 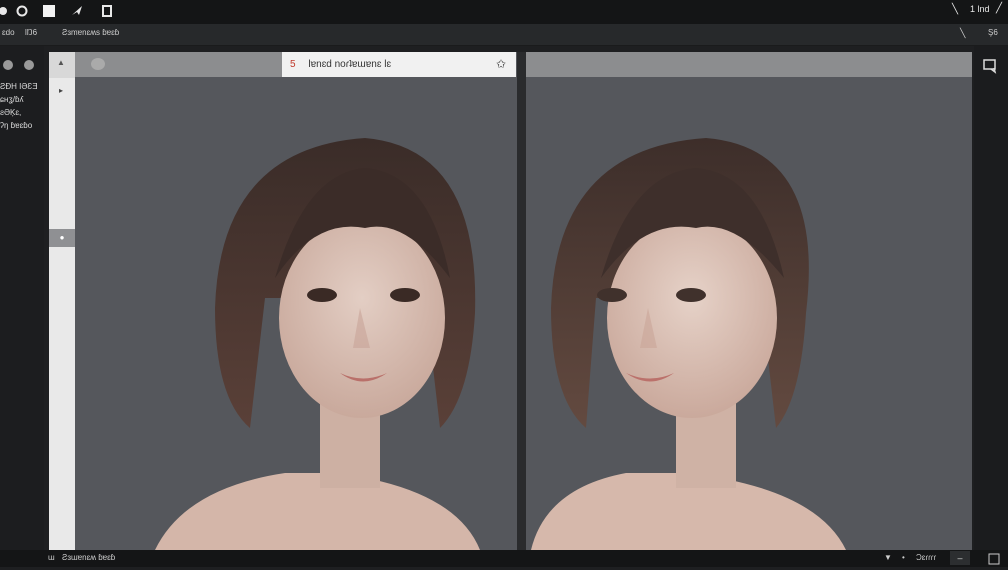 I want to click on menu-item-document: Ƨɜmɐnɛʍs ɓɐɛɓ, so click(x=90, y=32).